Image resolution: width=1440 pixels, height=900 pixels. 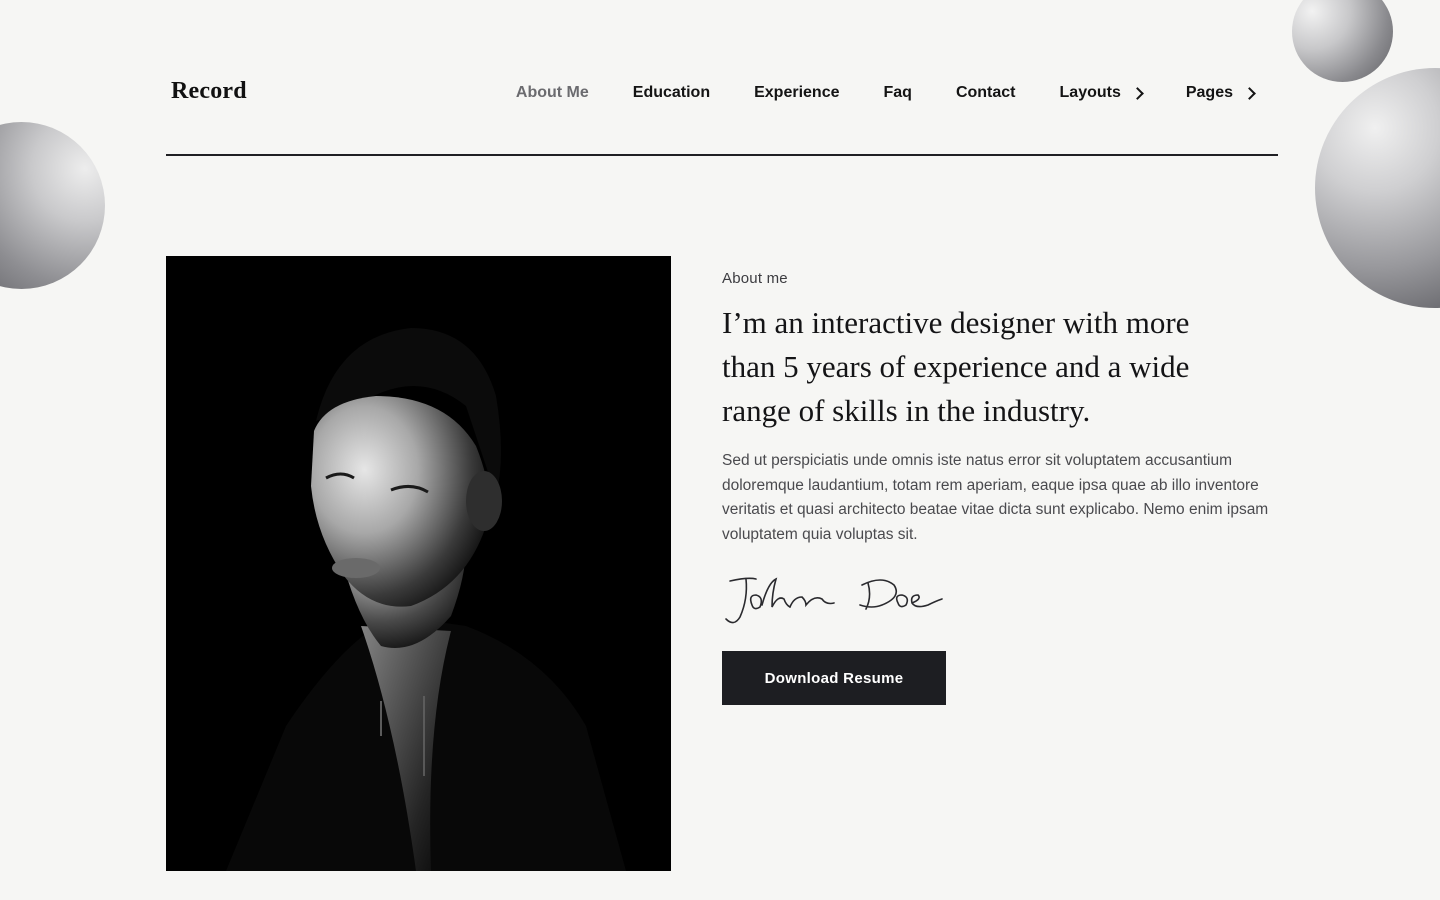 What do you see at coordinates (1342, 41) in the screenshot?
I see `decorative-sphere-top-right` at bounding box center [1342, 41].